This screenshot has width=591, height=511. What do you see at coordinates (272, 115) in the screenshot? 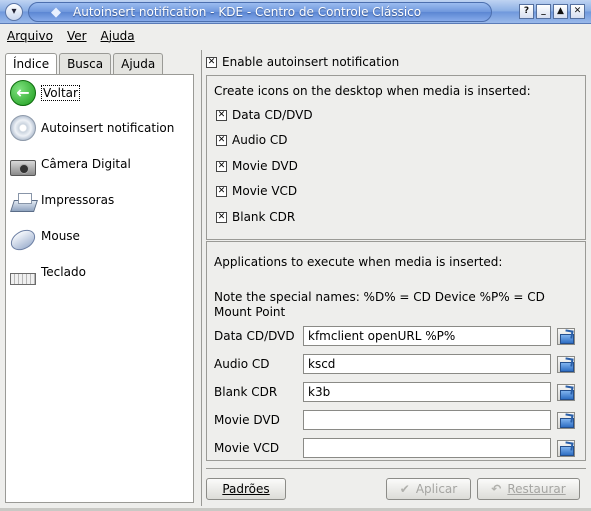
I see `checkbox-label: Data CD/DVD` at bounding box center [272, 115].